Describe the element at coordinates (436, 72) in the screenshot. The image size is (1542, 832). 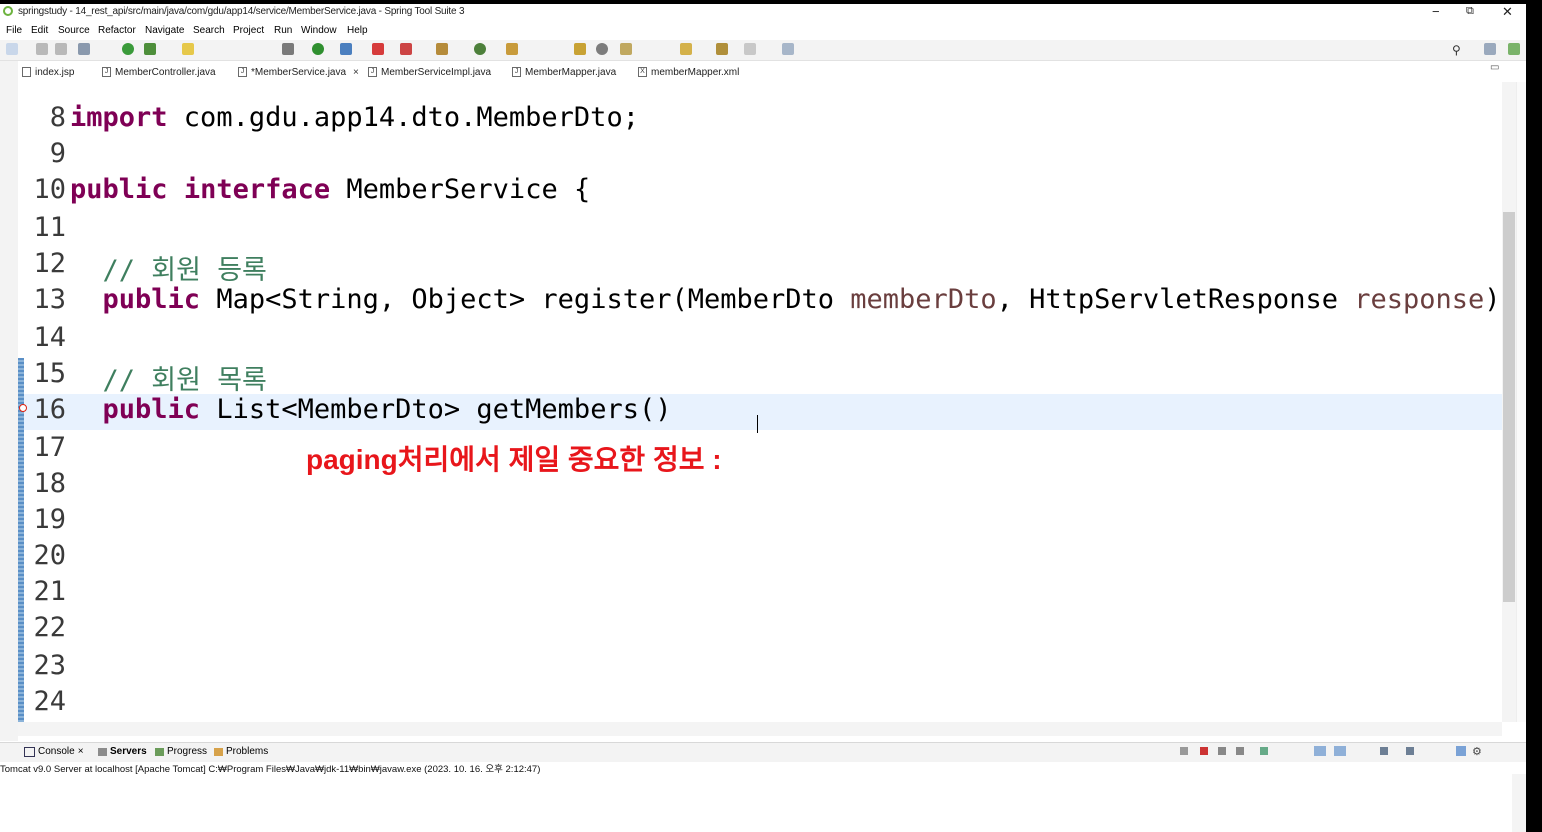
I see `tab-label: MemberServiceImpl.java` at that location.